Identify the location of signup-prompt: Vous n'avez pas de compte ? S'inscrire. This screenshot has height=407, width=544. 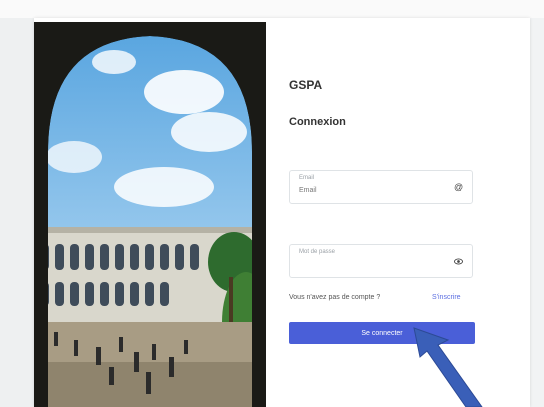
(399, 297).